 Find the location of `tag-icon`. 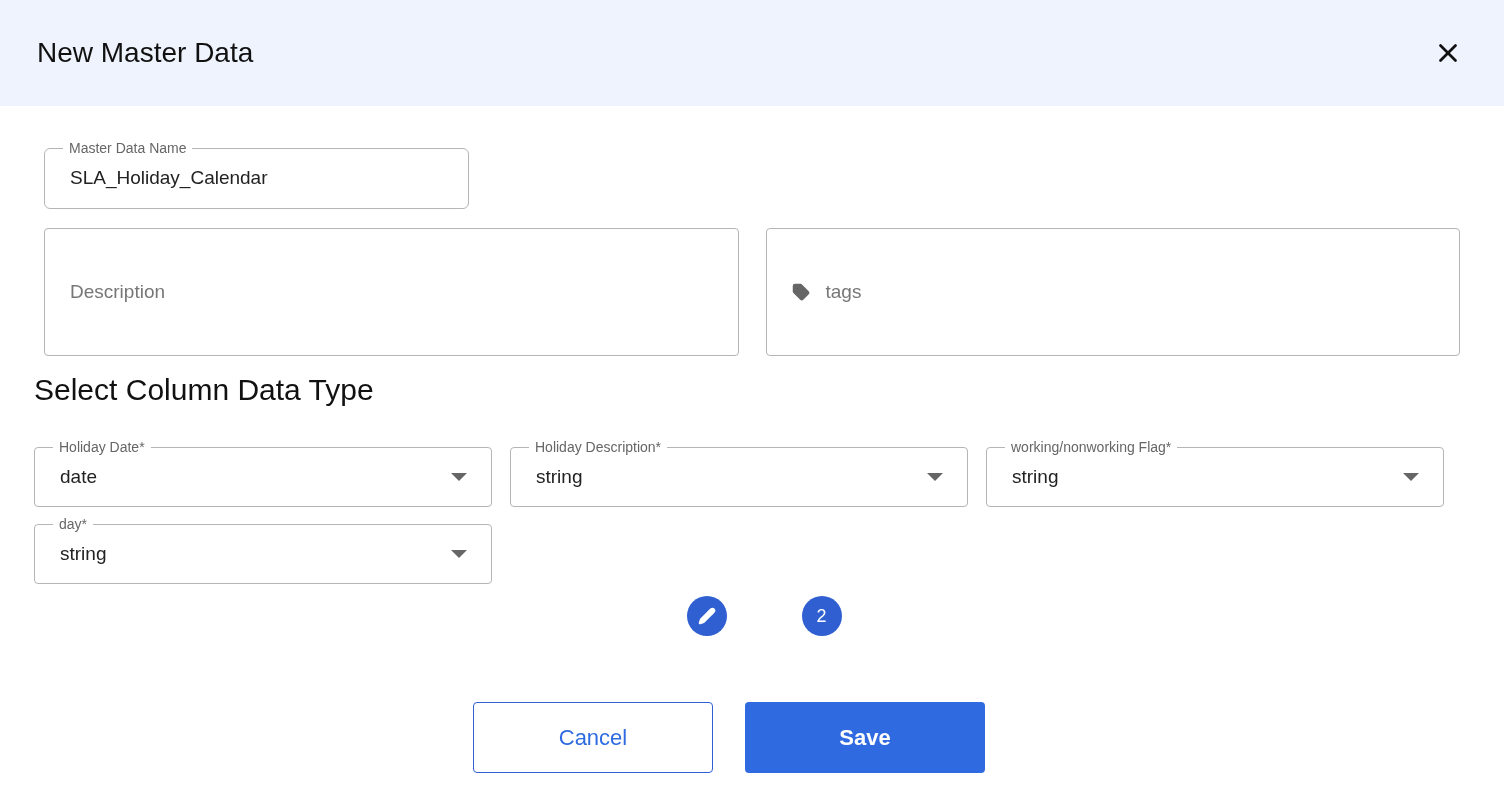

tag-icon is located at coordinates (800, 292).